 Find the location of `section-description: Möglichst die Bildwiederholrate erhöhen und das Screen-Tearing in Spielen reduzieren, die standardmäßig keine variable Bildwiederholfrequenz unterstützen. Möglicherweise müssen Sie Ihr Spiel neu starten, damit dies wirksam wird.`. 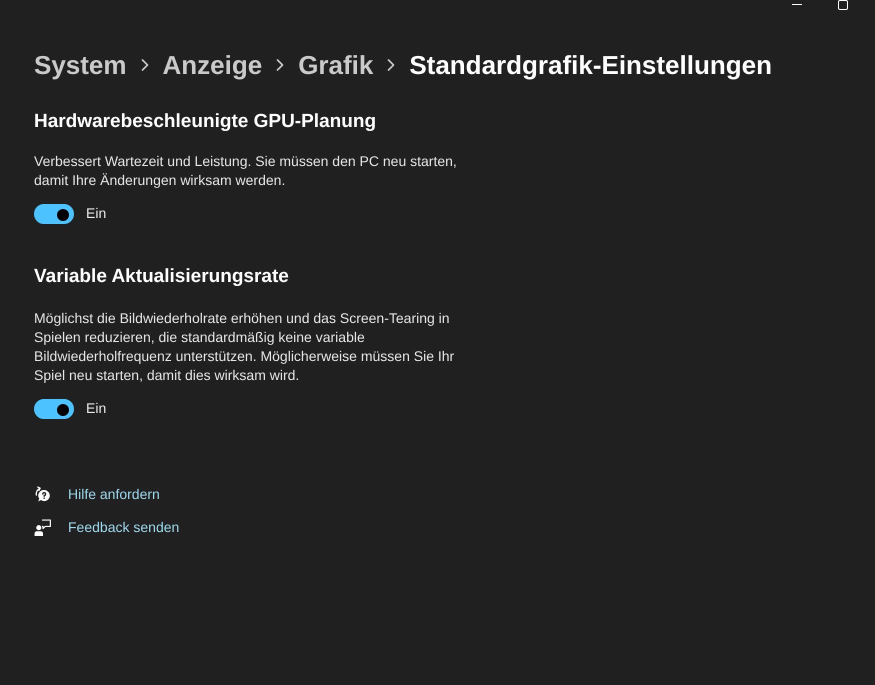

section-description: Möglichst die Bildwiederholrate erhöhen und das Screen-Tearing in Spielen reduzieren, die standardmäßig keine variable Bildwiederholfrequenz unterstützen. Möglicherweise müssen Sie Ihr Spiel neu starten, damit dies wirksam wird. is located at coordinates (245, 347).